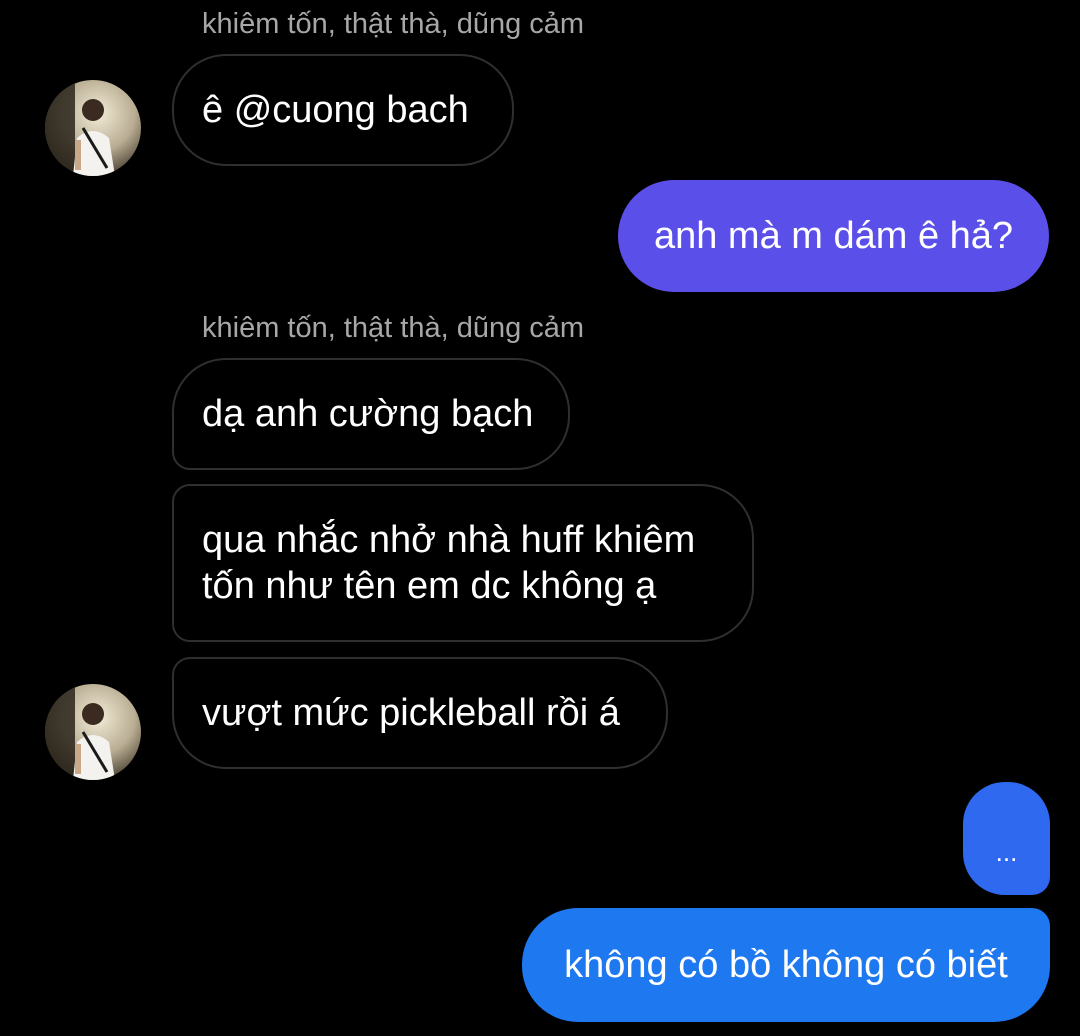  I want to click on message-text: anh mà m dám ê hả?, so click(833, 236).